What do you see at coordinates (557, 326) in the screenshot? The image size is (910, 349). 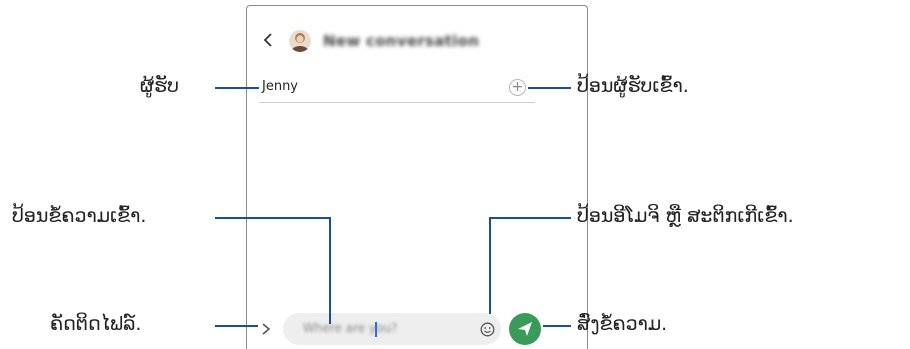 I see `leader-send` at bounding box center [557, 326].